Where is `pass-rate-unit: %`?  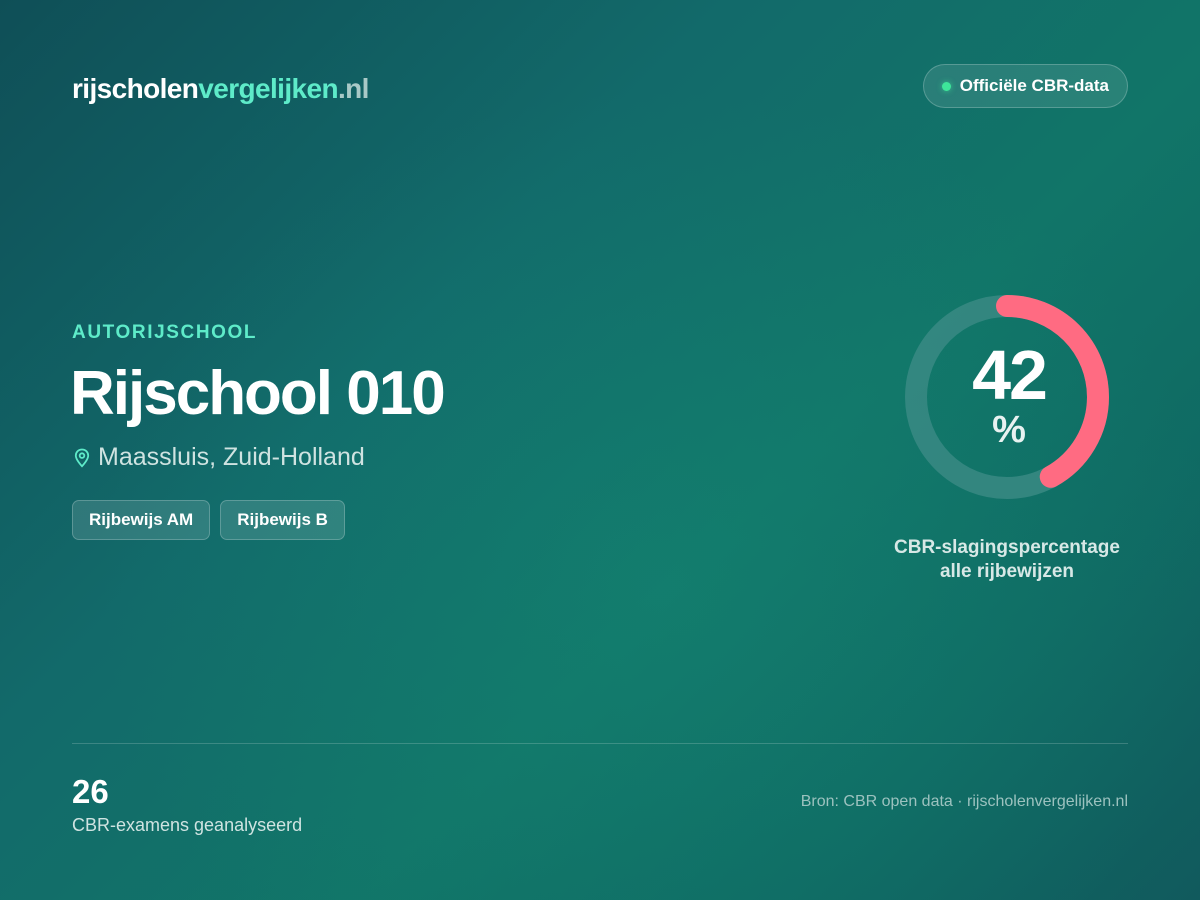
pass-rate-unit: % is located at coordinates (1009, 430).